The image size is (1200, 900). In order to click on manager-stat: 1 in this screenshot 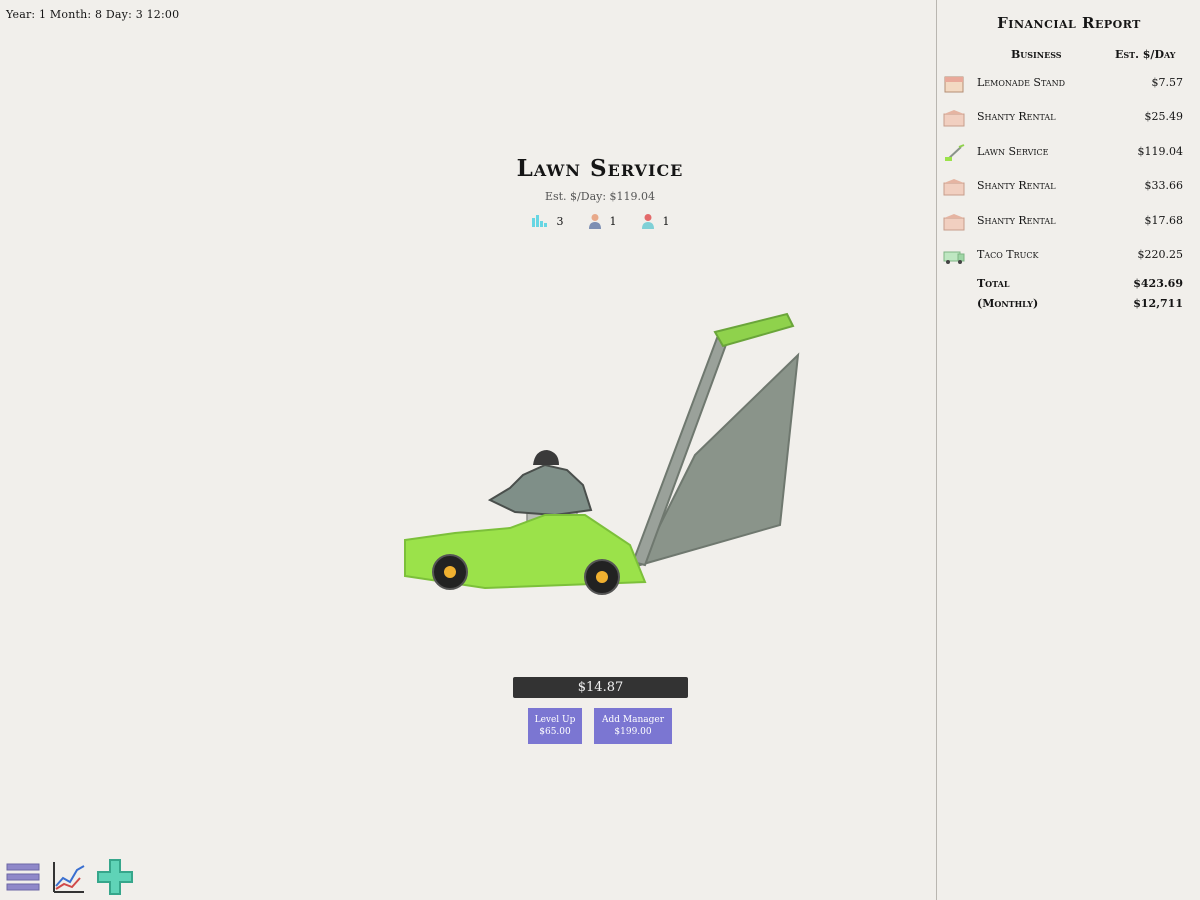, I will do `click(602, 221)`.